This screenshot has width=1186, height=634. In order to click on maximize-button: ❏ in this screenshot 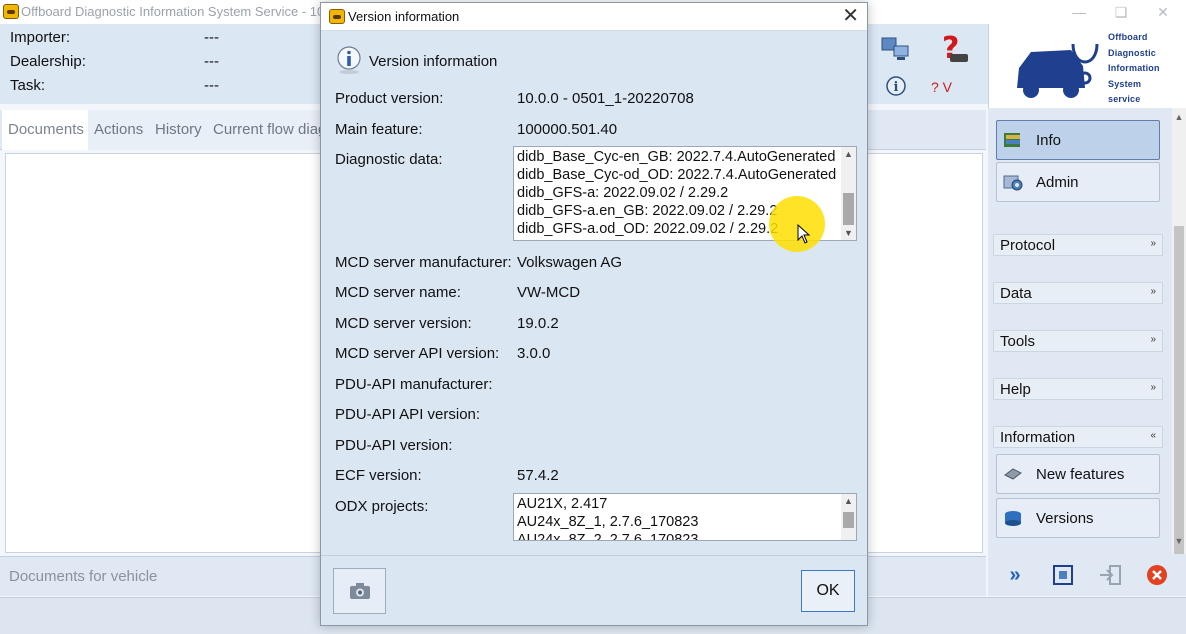, I will do `click(1121, 12)`.